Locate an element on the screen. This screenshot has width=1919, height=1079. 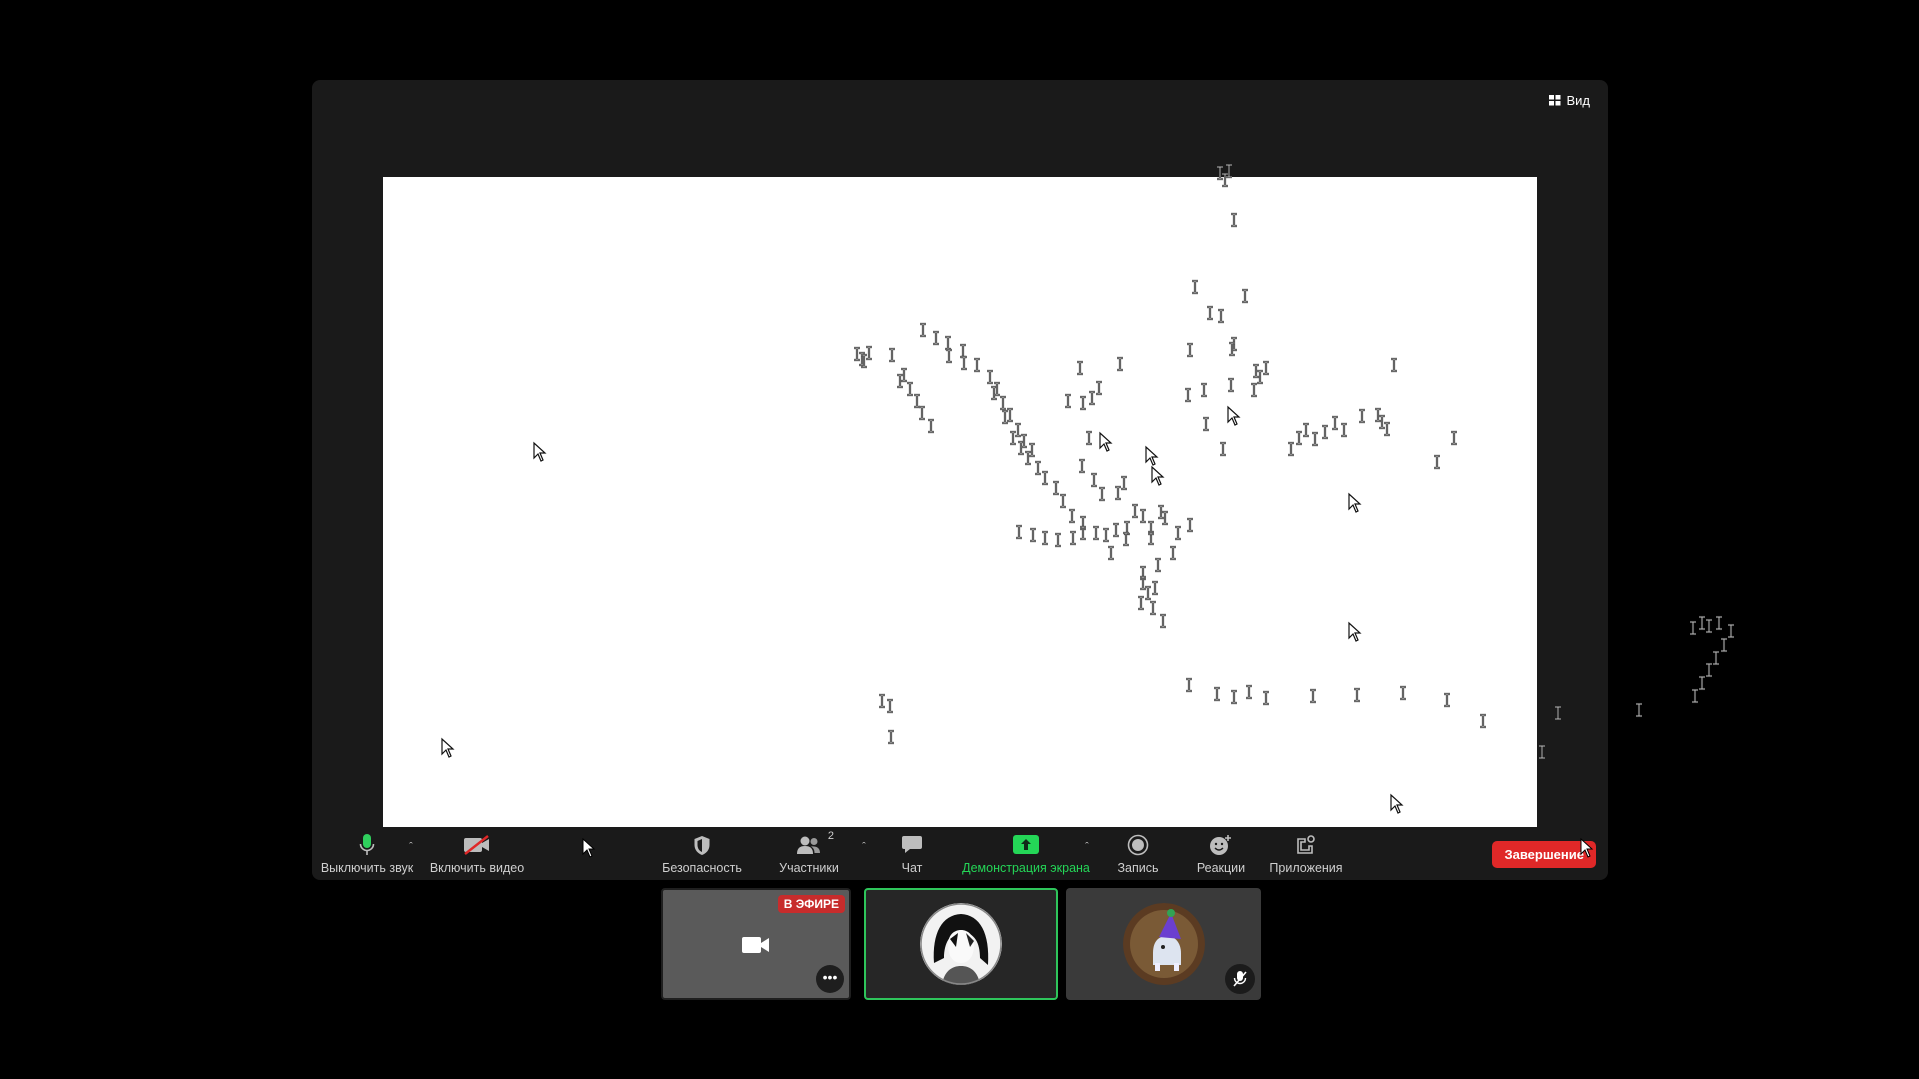
live-badge: В ЭФИРЕ is located at coordinates (811, 904).